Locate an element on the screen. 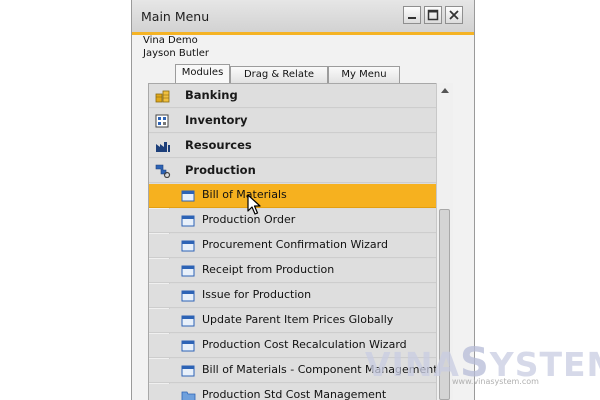 The width and height of the screenshot is (600, 400). title-bar: Main Menu is located at coordinates (303, 16).